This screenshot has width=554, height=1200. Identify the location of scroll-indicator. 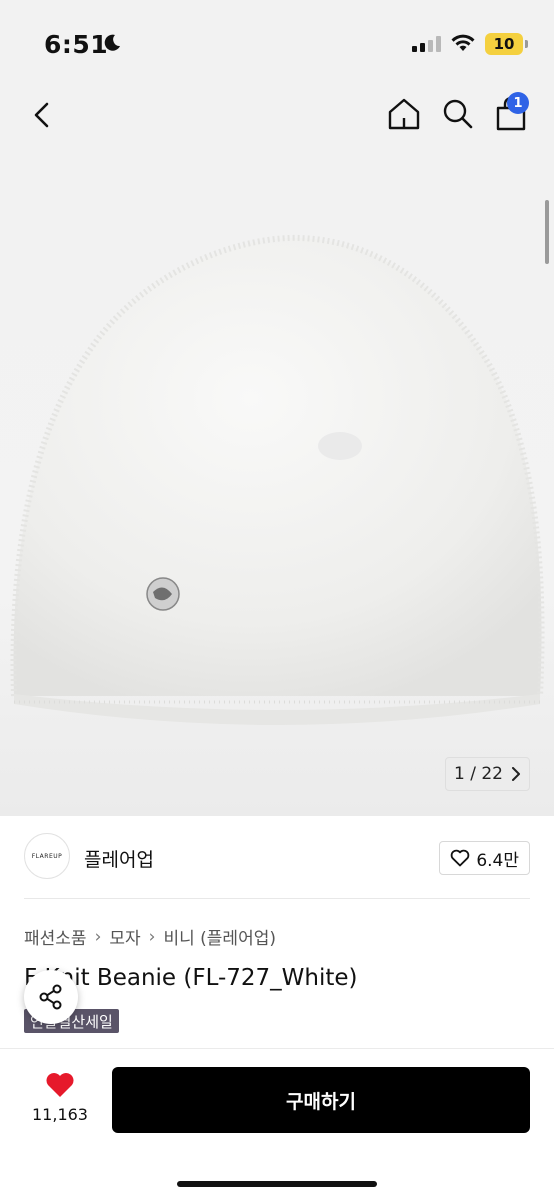
(547, 232).